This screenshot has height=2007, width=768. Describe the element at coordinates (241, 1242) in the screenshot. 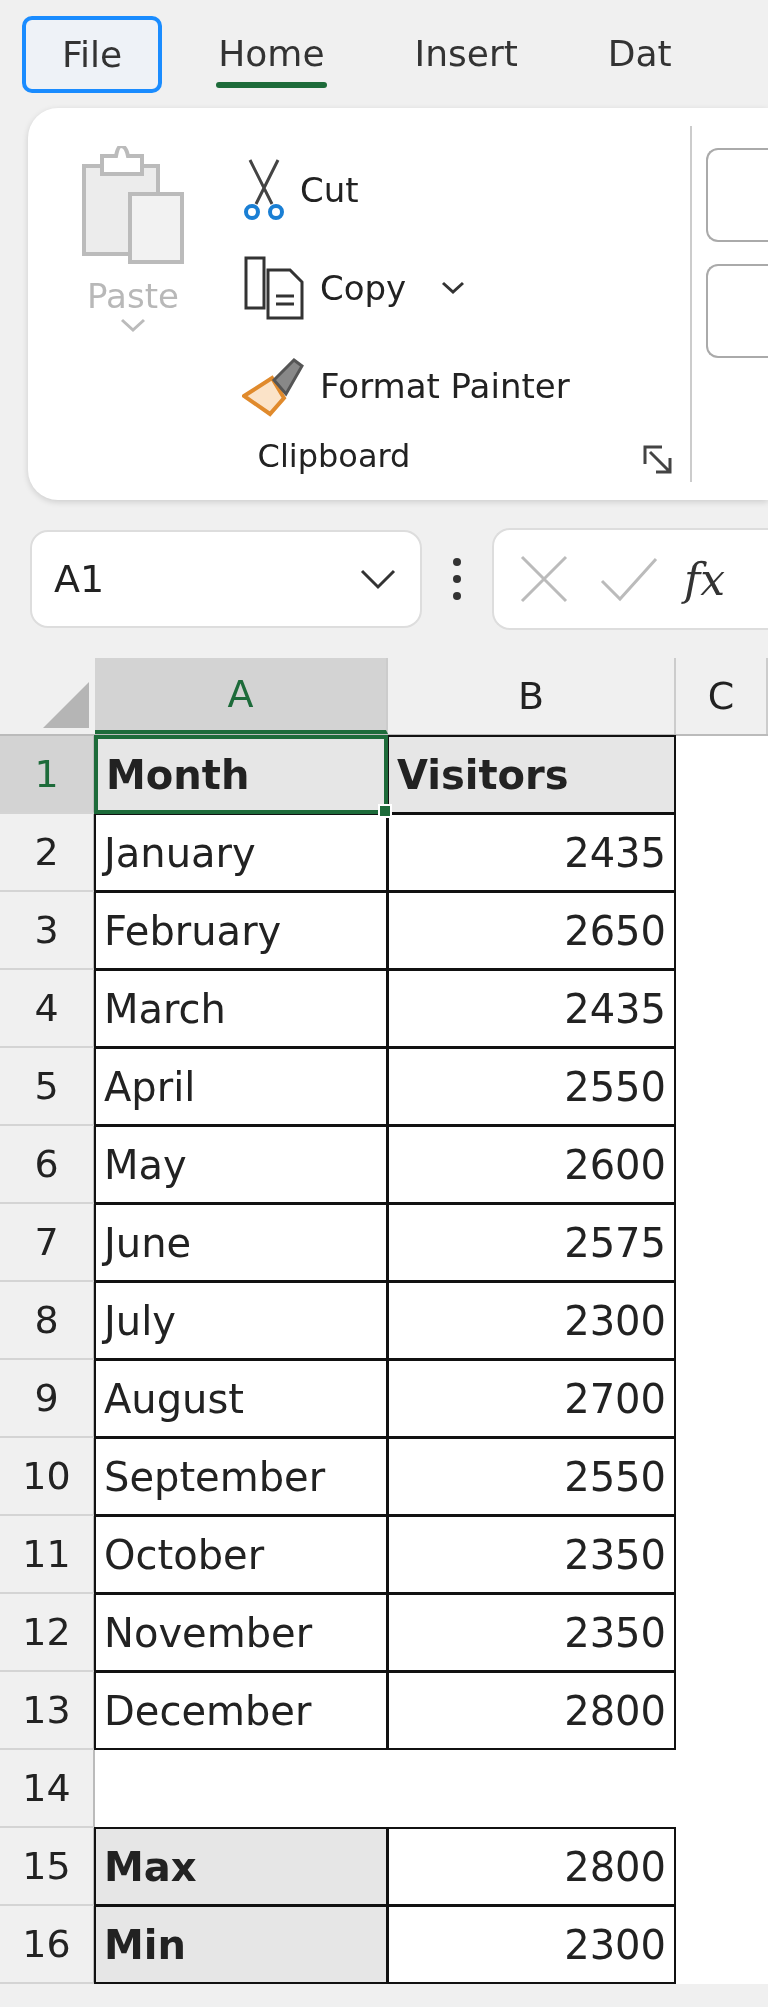

I see `table-cell: June` at that location.